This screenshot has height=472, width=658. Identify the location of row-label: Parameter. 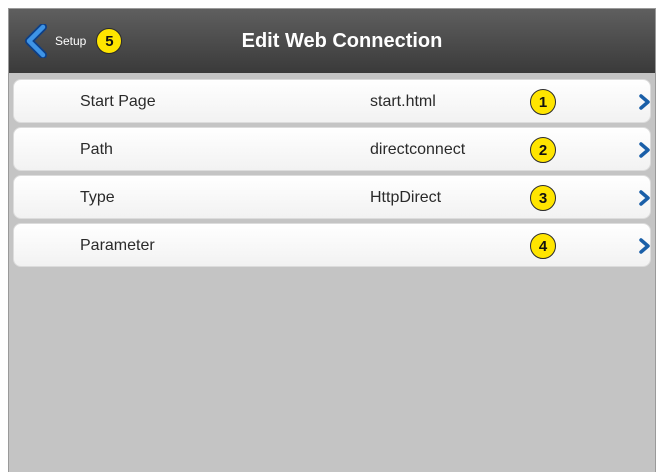
(117, 245).